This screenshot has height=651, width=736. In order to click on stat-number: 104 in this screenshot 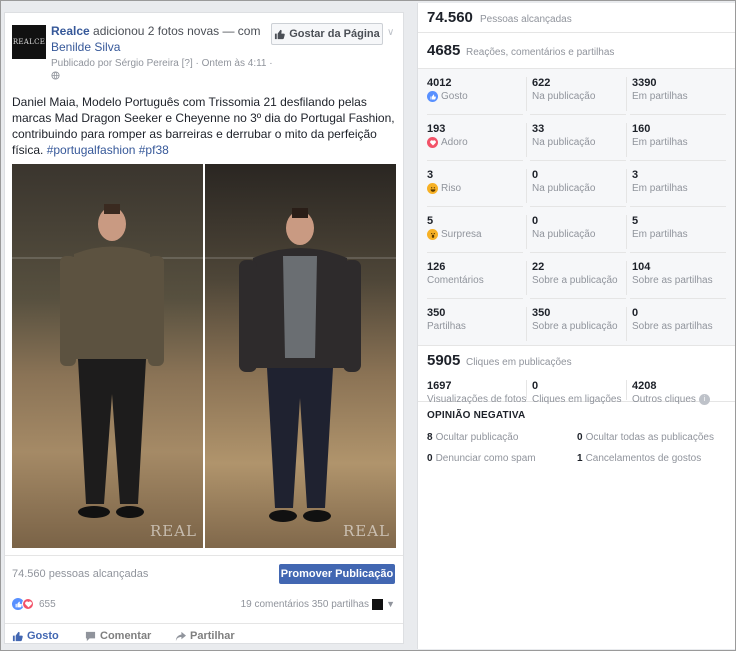, I will do `click(641, 267)`.